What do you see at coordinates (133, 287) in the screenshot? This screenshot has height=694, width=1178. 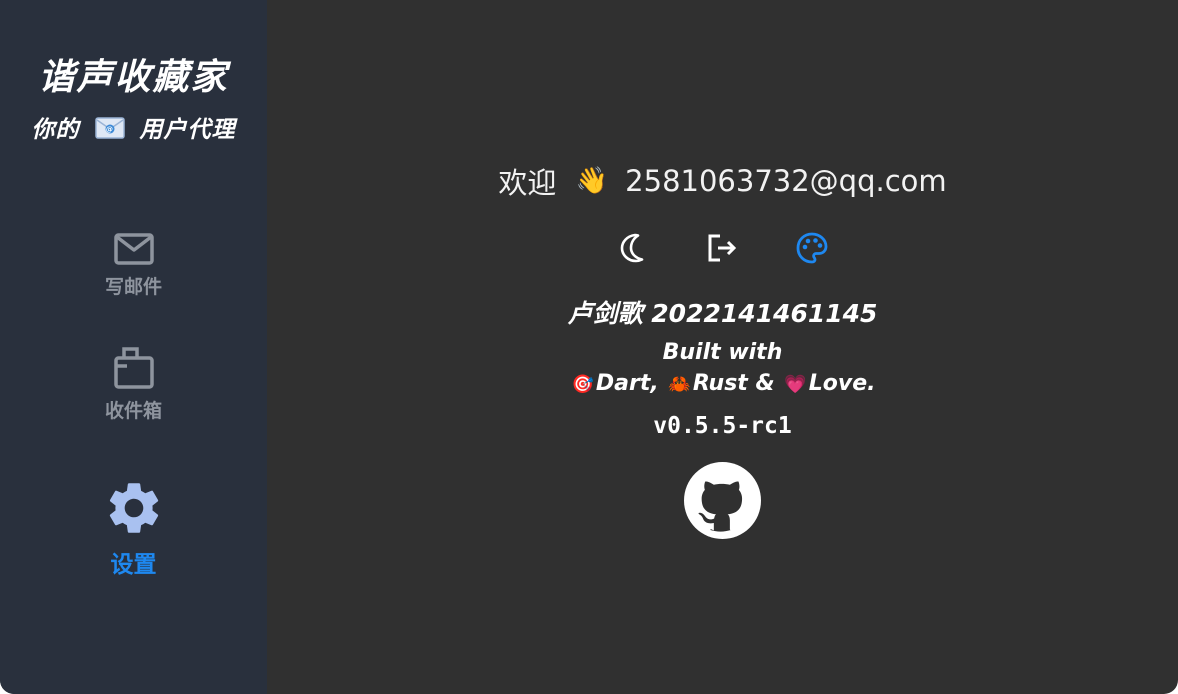 I see `sidebar-item-label: 写邮件` at bounding box center [133, 287].